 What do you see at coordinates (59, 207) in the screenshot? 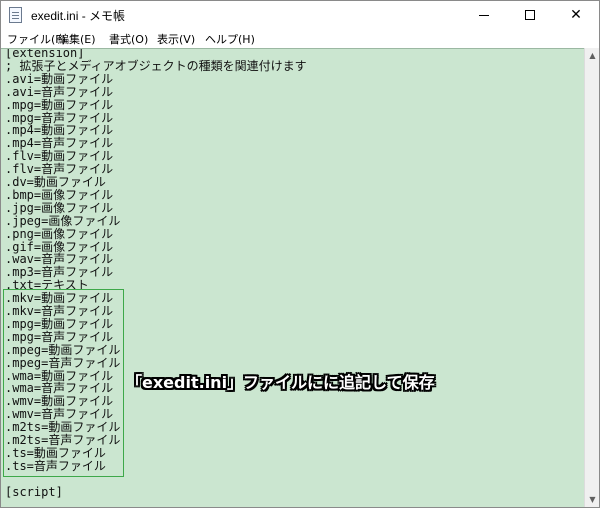
I see `text-line: .jpg=画像ファイル` at bounding box center [59, 207].